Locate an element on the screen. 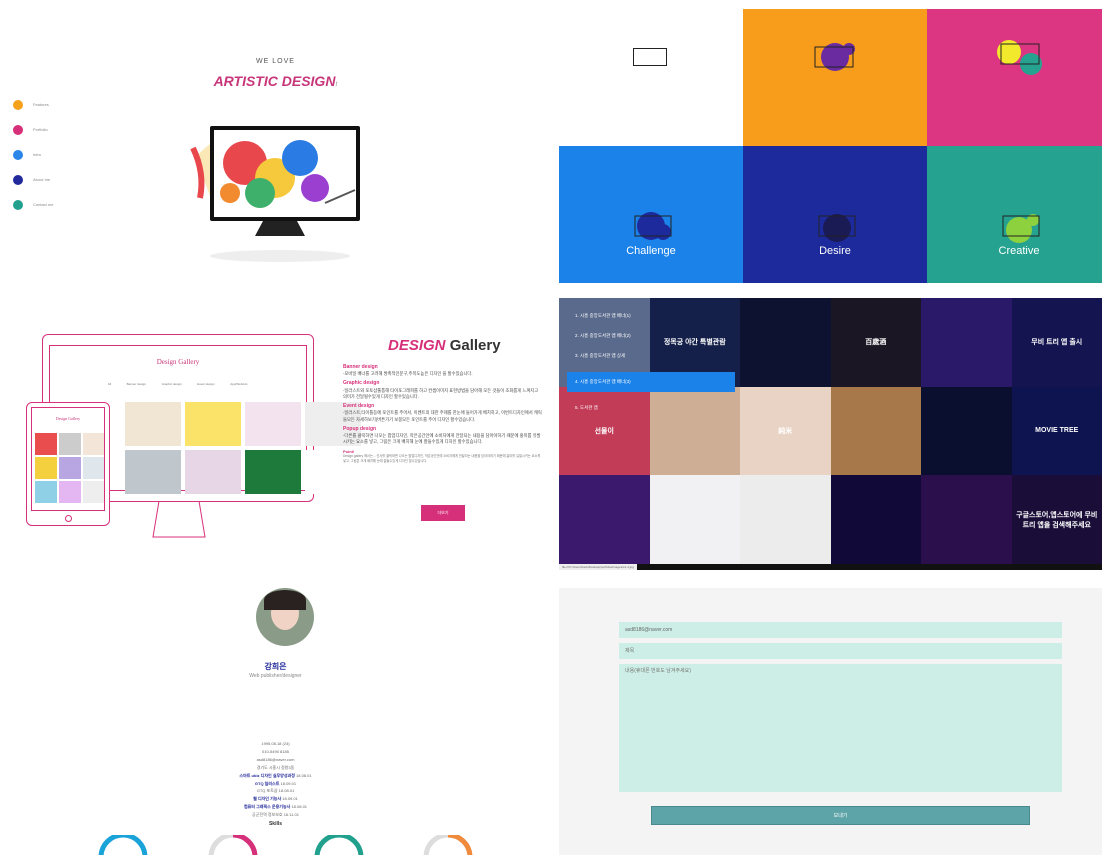  send-button: 보내기 is located at coordinates (840, 815).